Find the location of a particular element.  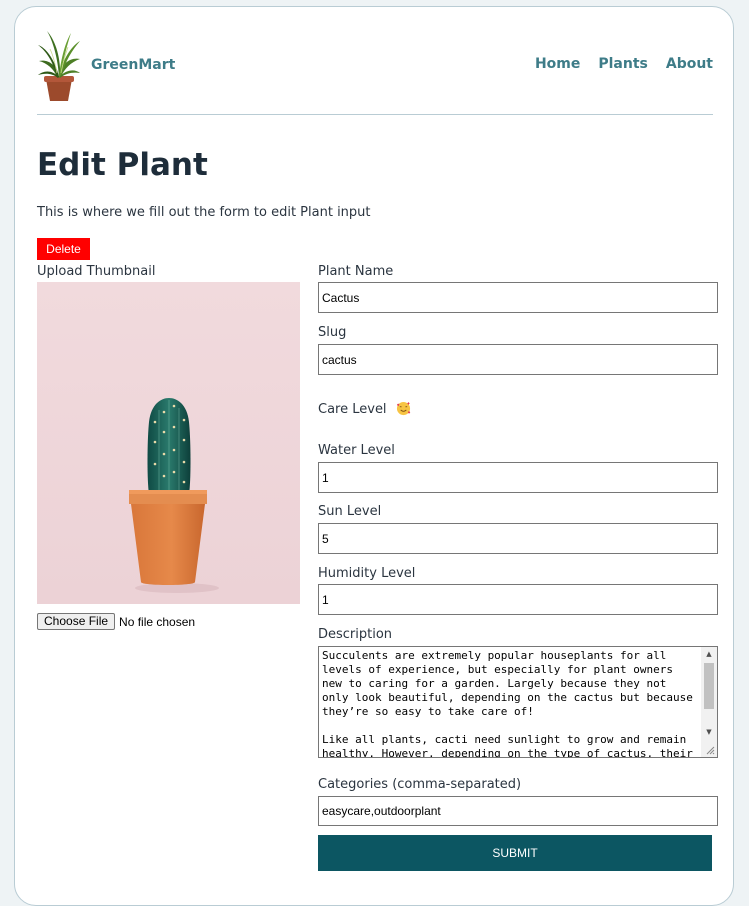

sun-level-label: Sun Level is located at coordinates (350, 511).